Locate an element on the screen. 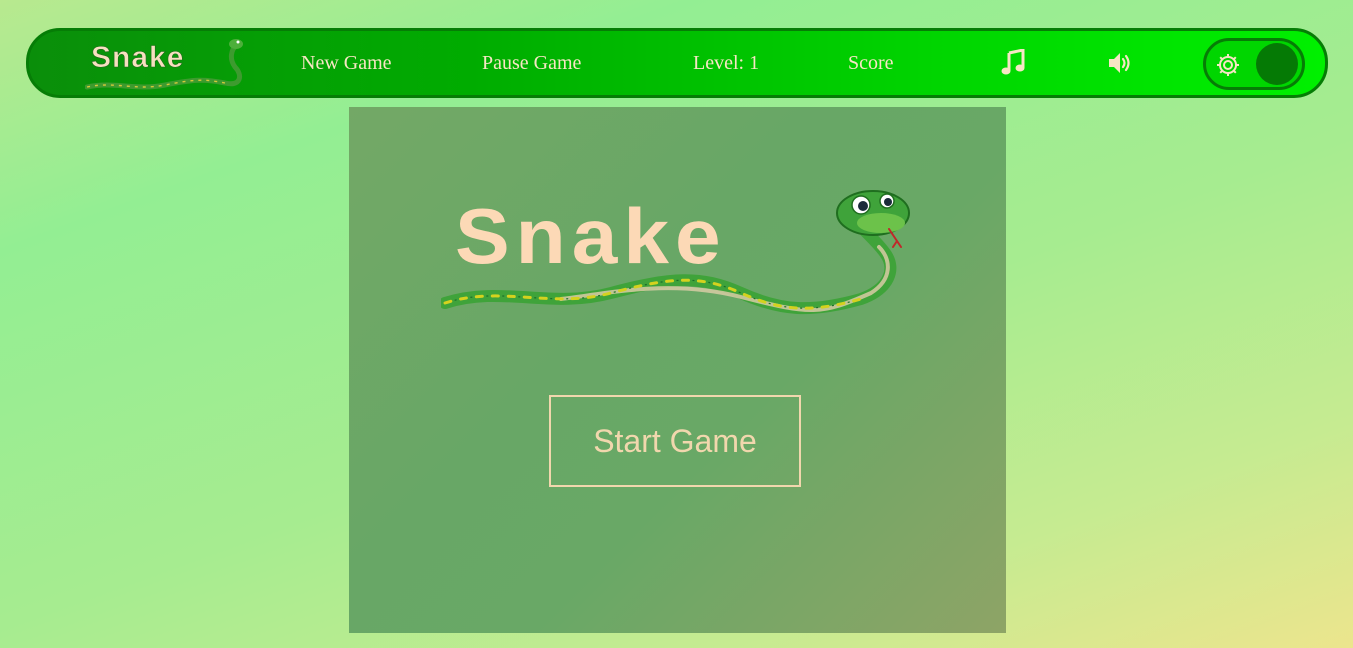  pause-game-button: Pause Game is located at coordinates (531, 63).